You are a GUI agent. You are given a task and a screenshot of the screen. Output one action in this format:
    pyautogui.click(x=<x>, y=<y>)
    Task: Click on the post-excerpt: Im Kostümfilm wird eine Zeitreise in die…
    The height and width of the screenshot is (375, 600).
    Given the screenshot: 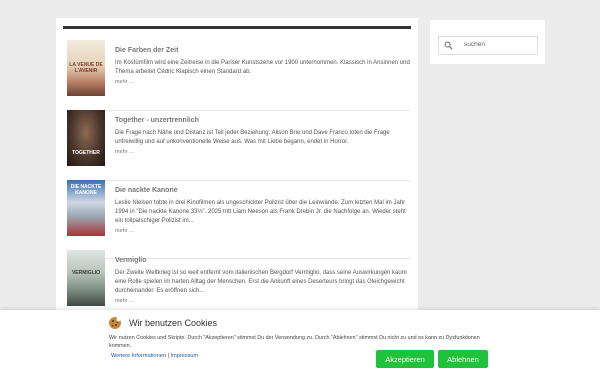 What is the action you would take?
    pyautogui.click(x=262, y=67)
    